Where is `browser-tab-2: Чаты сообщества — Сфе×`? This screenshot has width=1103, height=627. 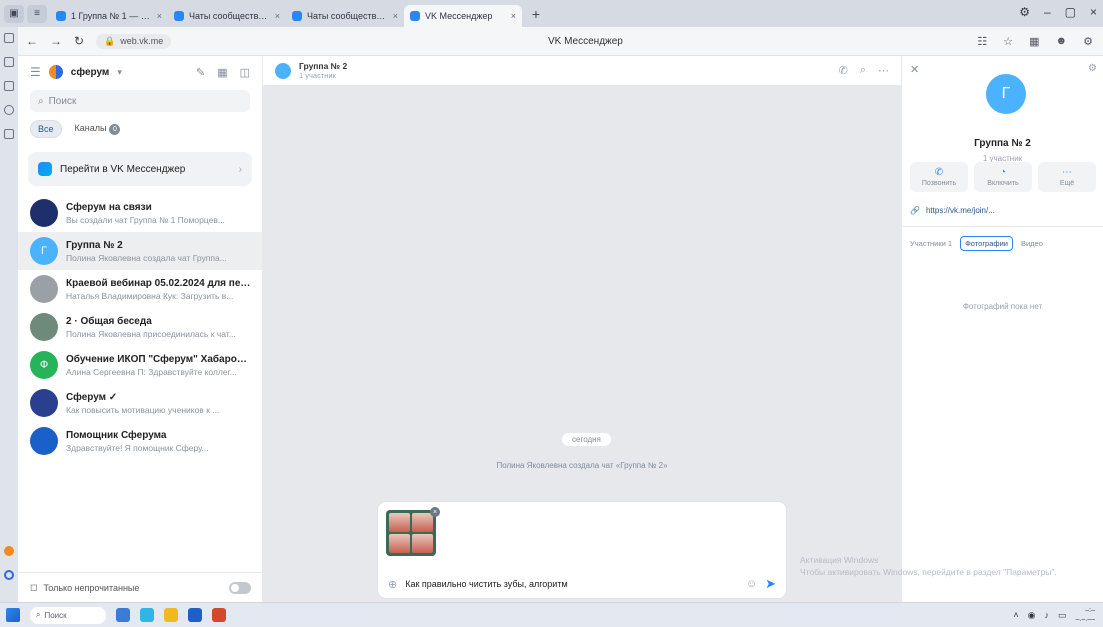
browser-tab-2: Чаты сообщества — Сфе× is located at coordinates (227, 16).